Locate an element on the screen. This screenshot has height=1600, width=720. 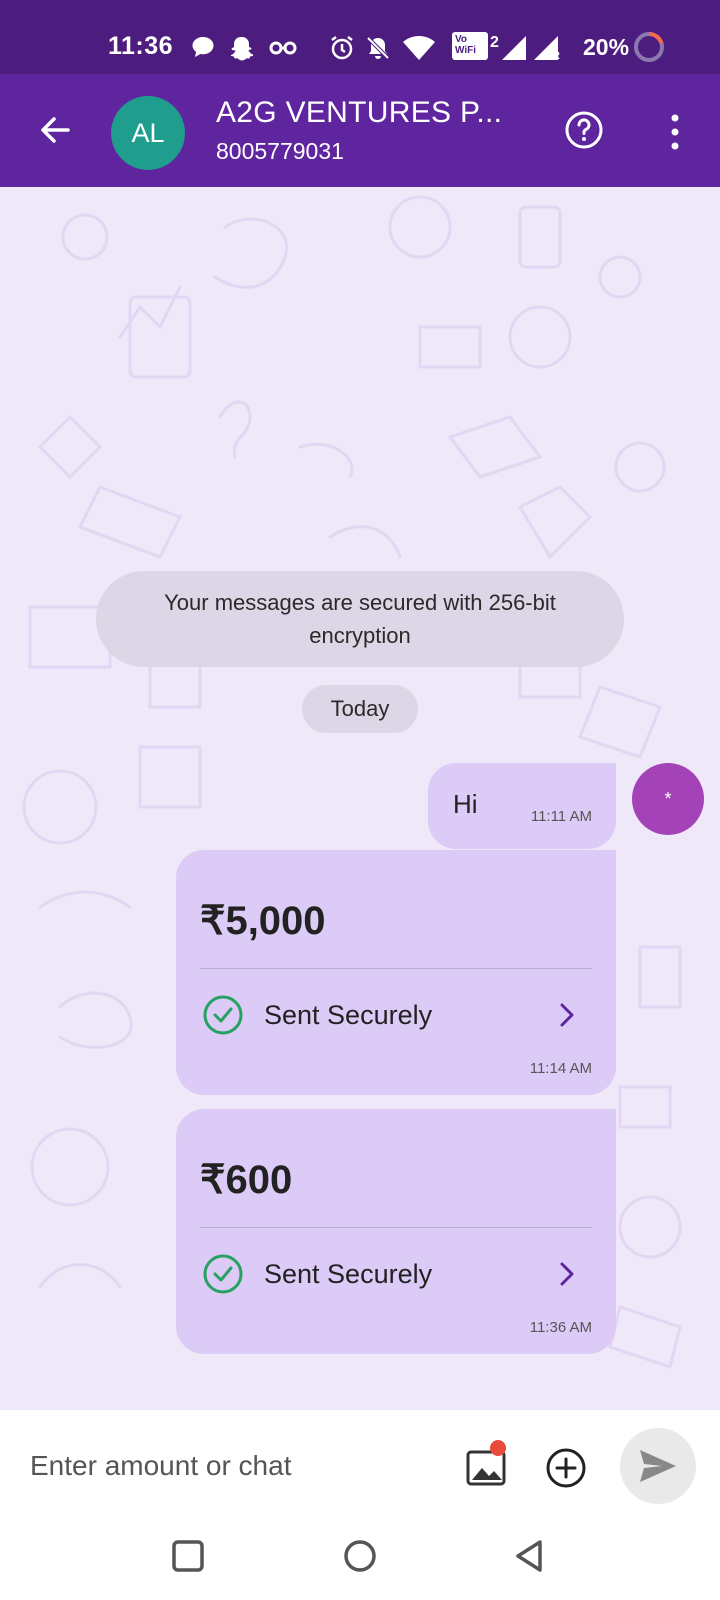
send-icon is located at coordinates (658, 1466).